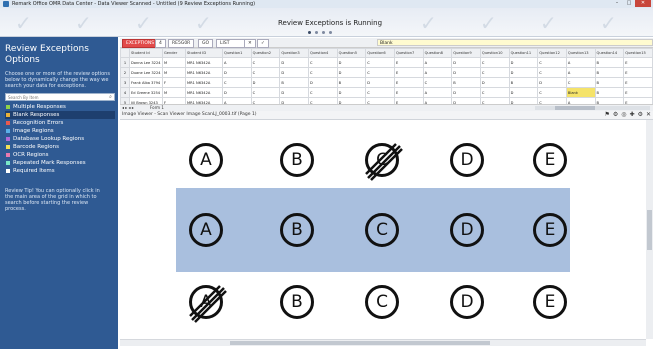 The image size is (653, 349). What do you see at coordinates (60, 107) in the screenshot?
I see `review-option: Multiple Responses` at bounding box center [60, 107].